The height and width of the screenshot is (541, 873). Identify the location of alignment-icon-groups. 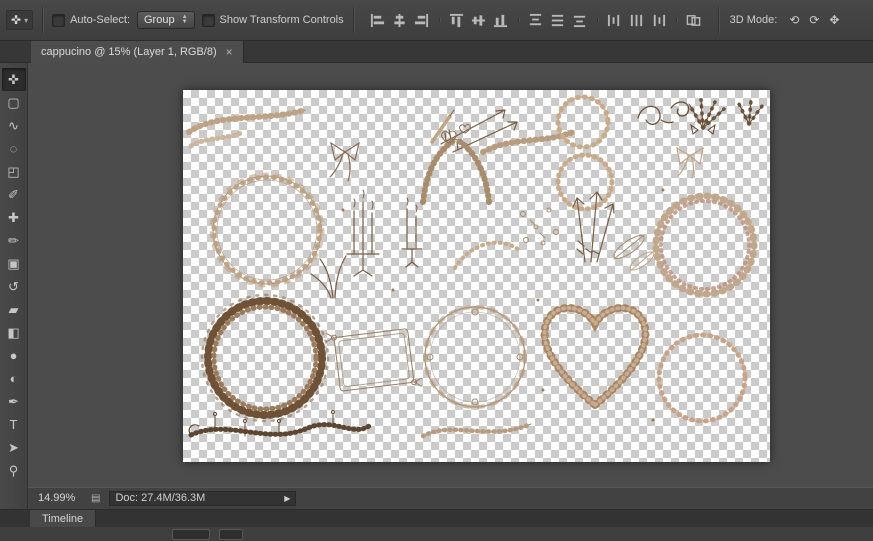
(536, 20).